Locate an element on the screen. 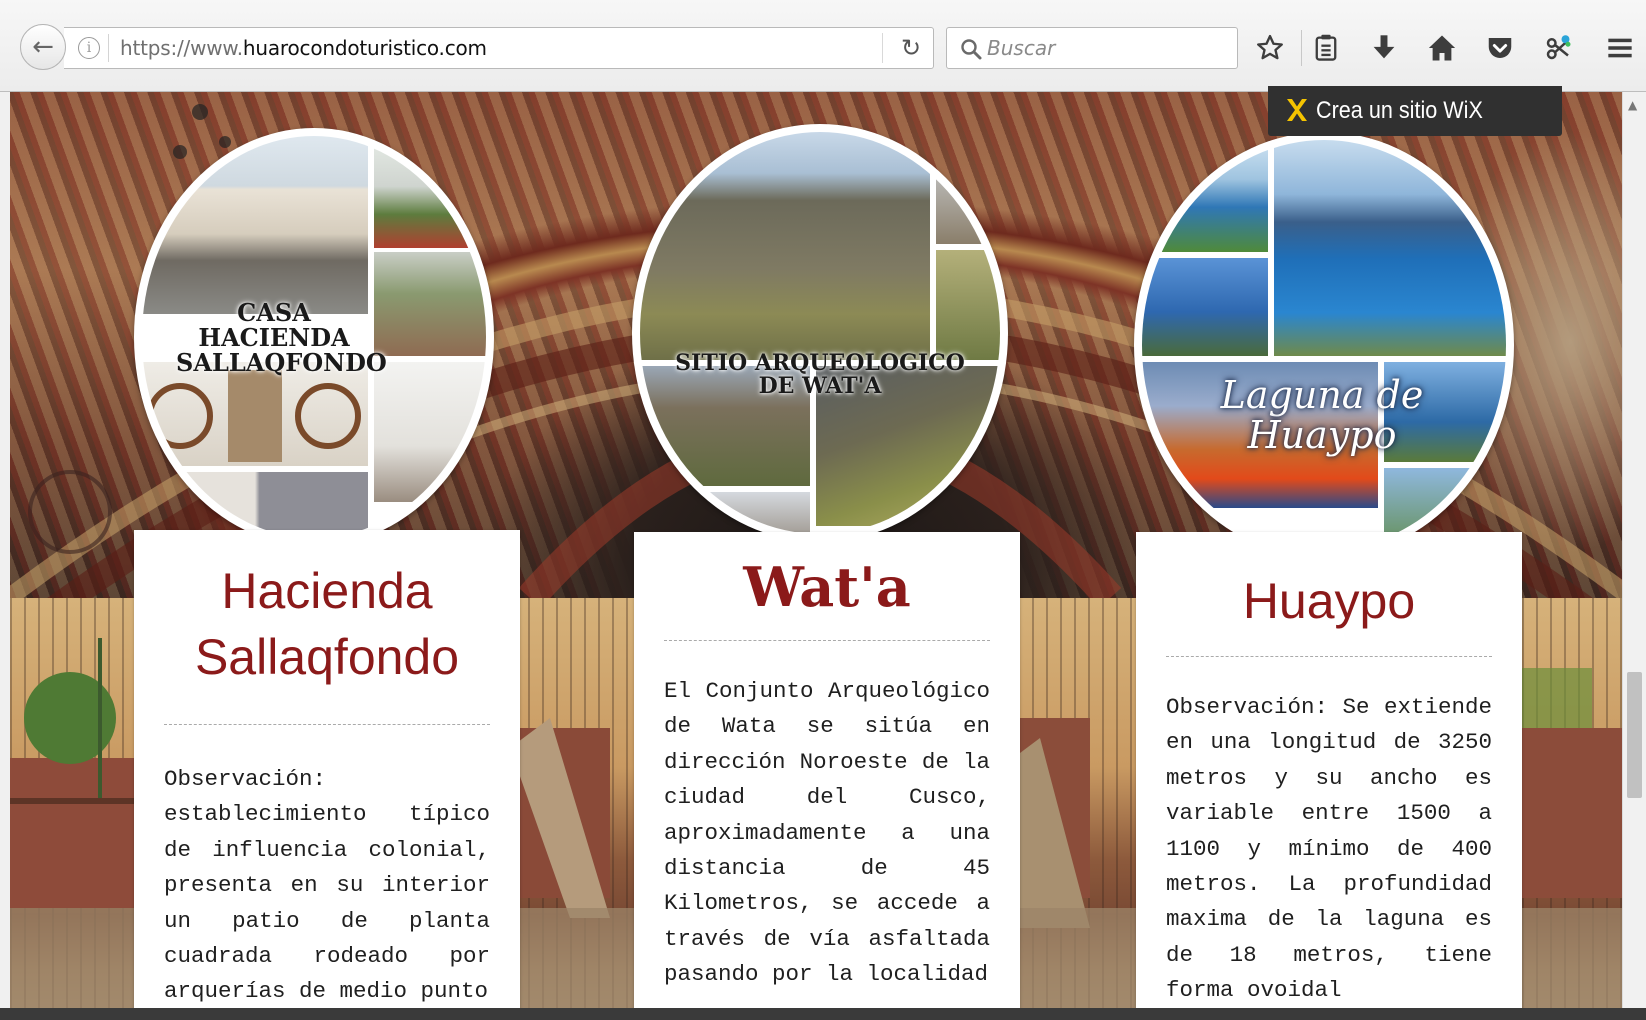 This screenshot has width=1646, height=1020. reload-icon: ↻ is located at coordinates (911, 48).